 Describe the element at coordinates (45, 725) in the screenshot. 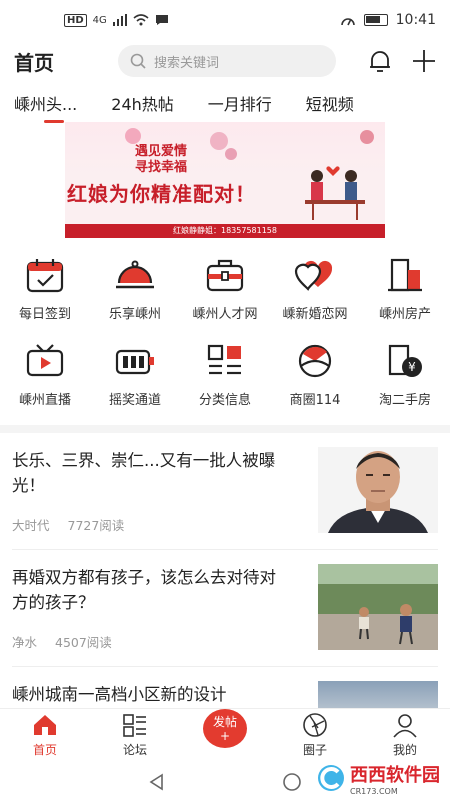

I see `home-icon` at that location.